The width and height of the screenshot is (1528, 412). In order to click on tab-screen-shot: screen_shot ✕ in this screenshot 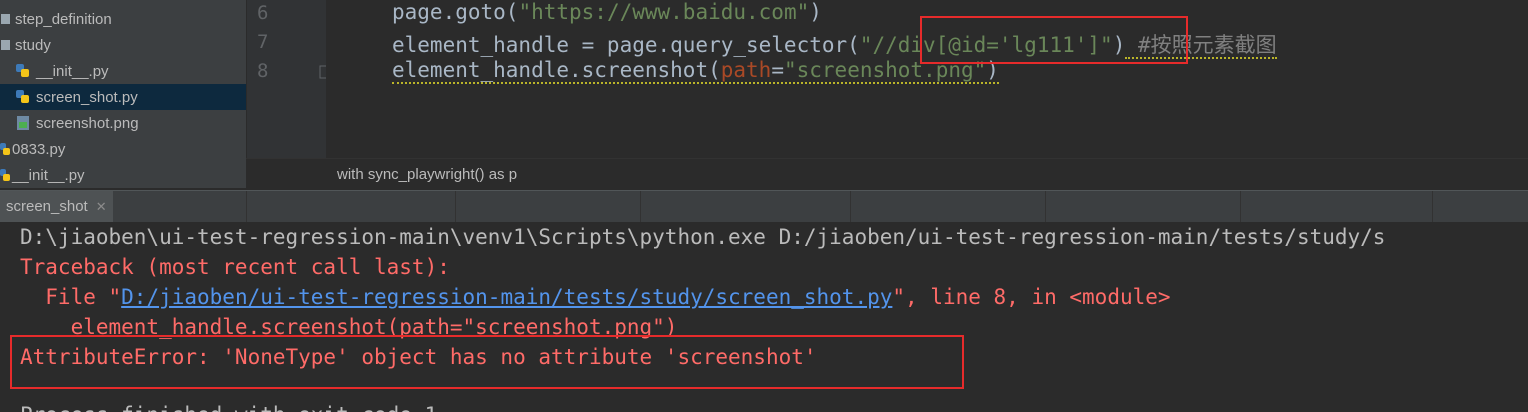, I will do `click(56, 206)`.